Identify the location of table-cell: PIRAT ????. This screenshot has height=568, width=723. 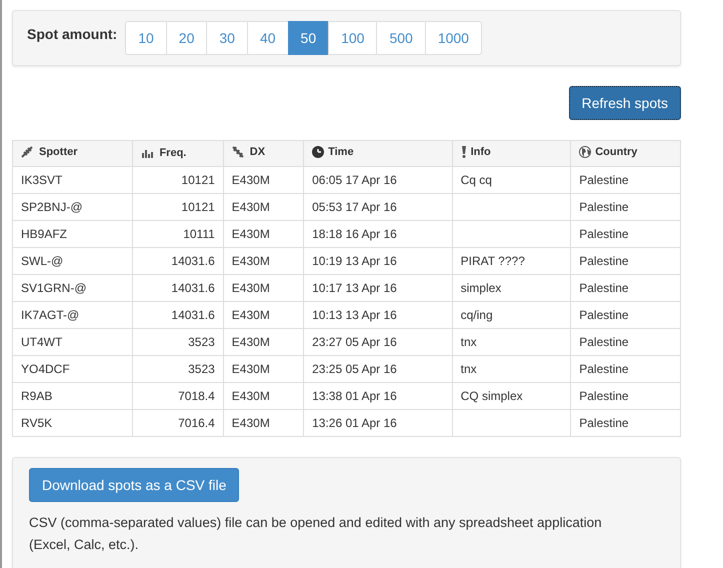
(511, 261).